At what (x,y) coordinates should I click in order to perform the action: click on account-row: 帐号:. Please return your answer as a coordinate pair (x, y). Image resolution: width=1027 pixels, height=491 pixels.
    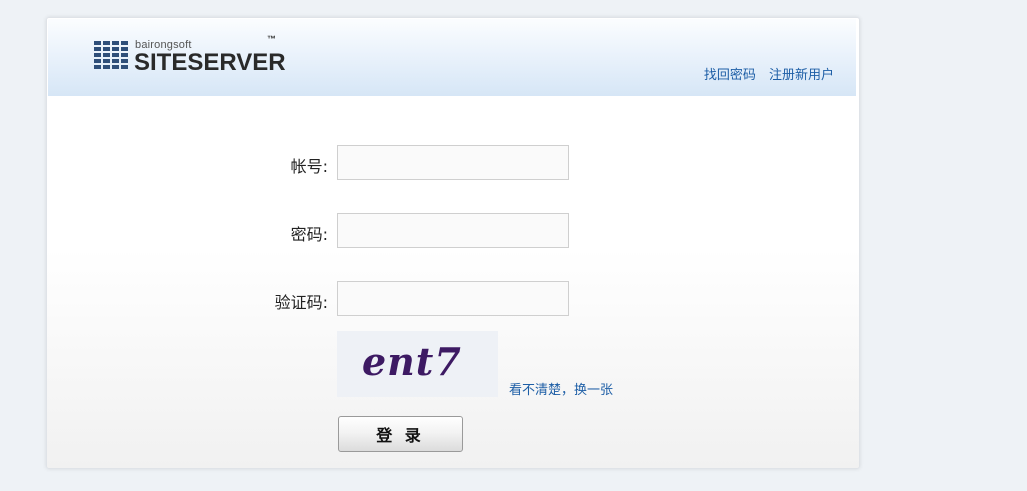
    Looking at the image, I should click on (453, 164).